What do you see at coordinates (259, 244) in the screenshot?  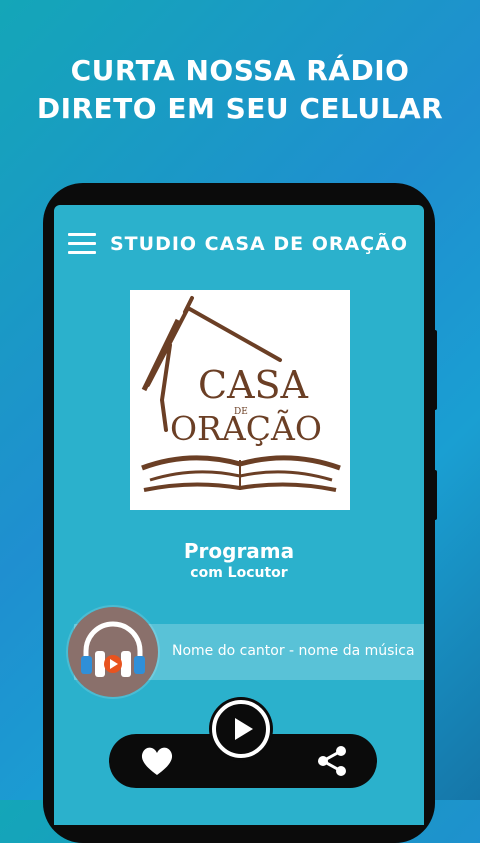 I see `app-title: STUDIO CASA DE ORAÇÃO` at bounding box center [259, 244].